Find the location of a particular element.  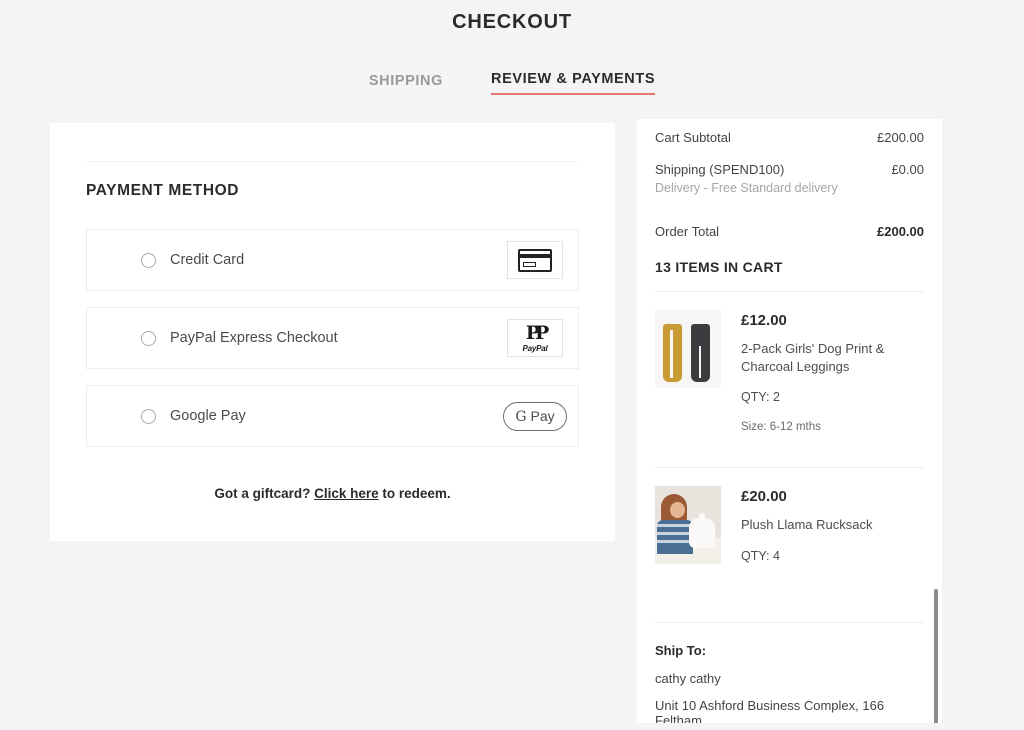

credit-card-badge is located at coordinates (535, 260).